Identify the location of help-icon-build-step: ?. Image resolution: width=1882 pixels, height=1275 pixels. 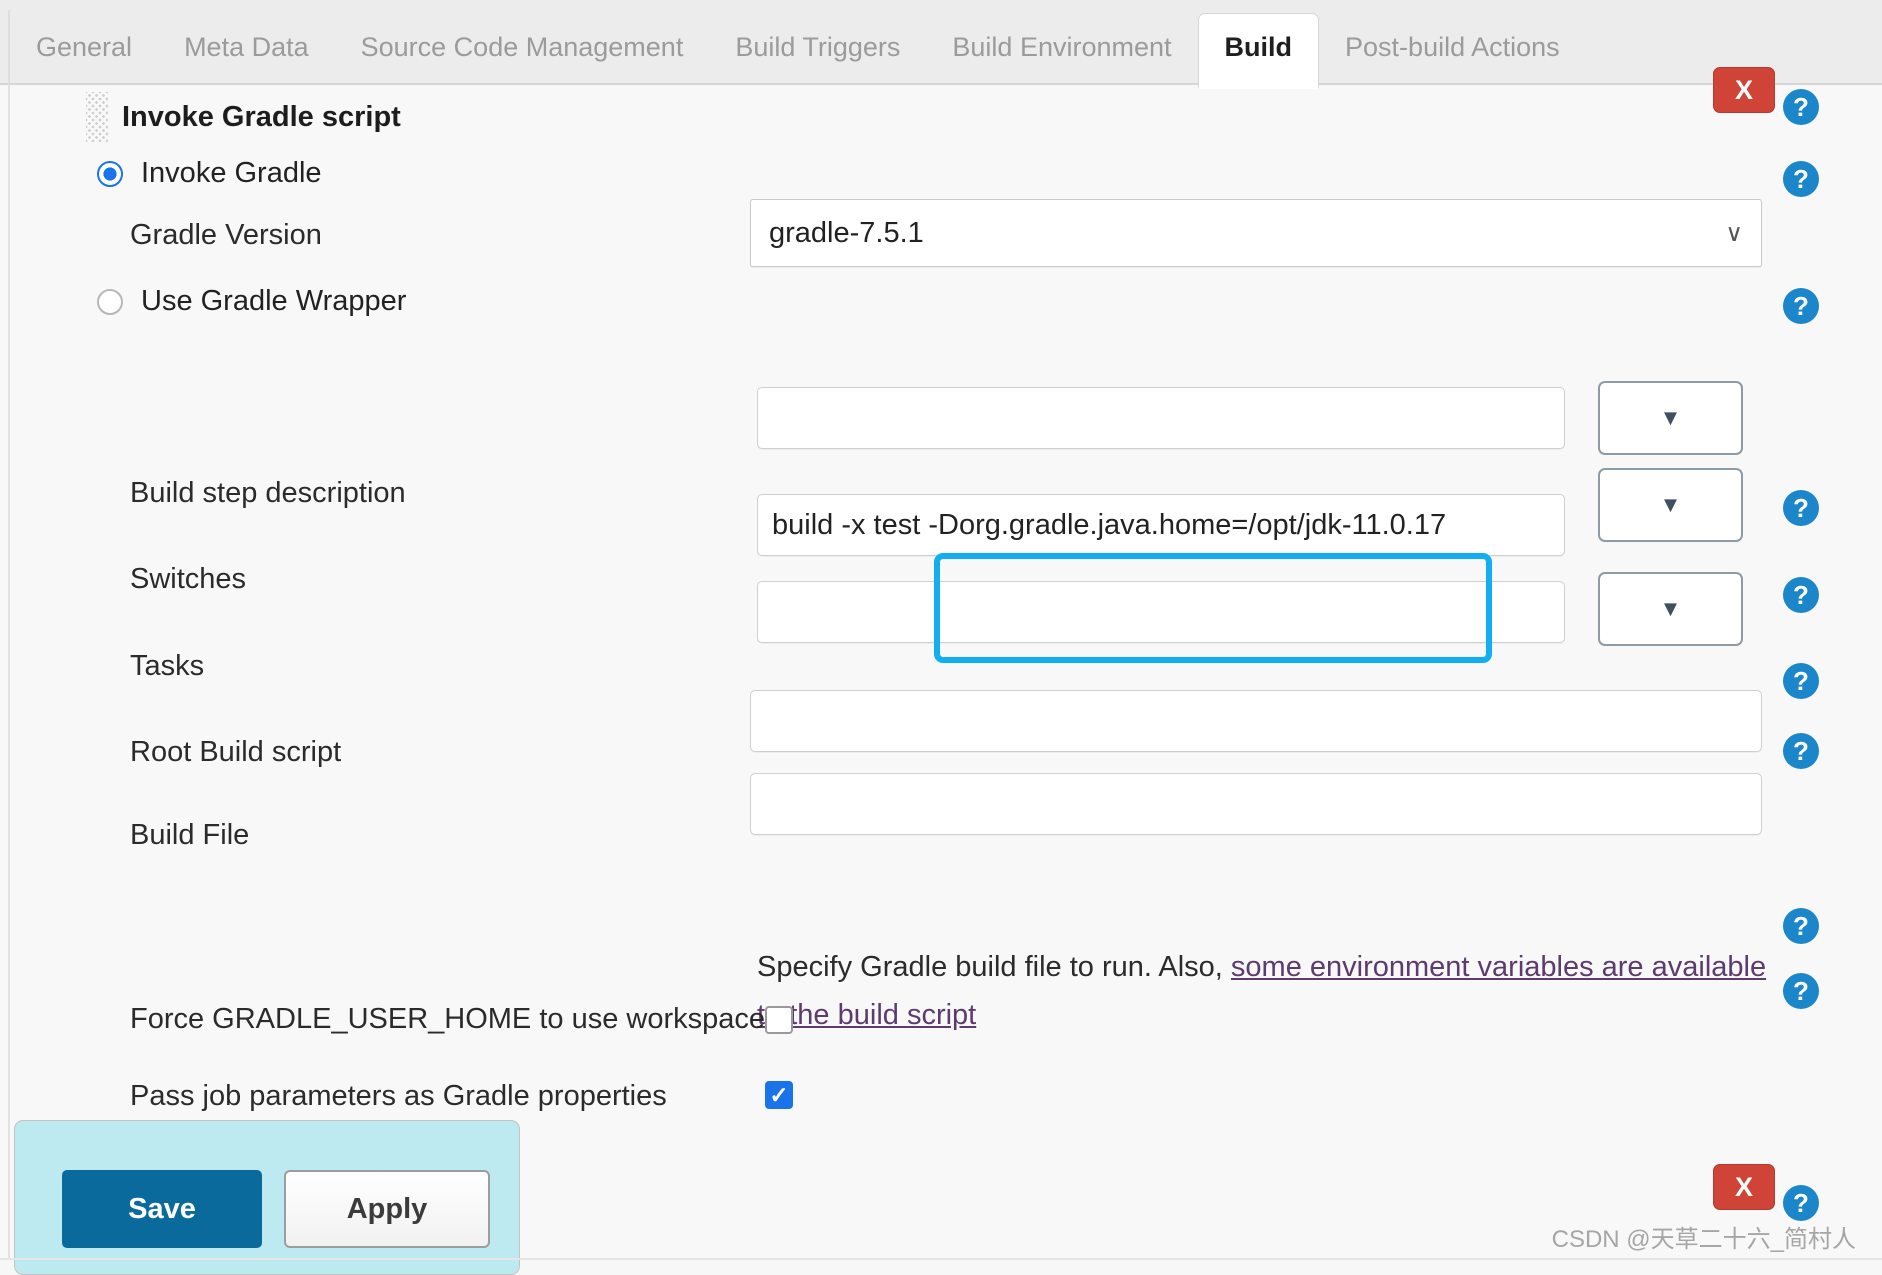
(1801, 107).